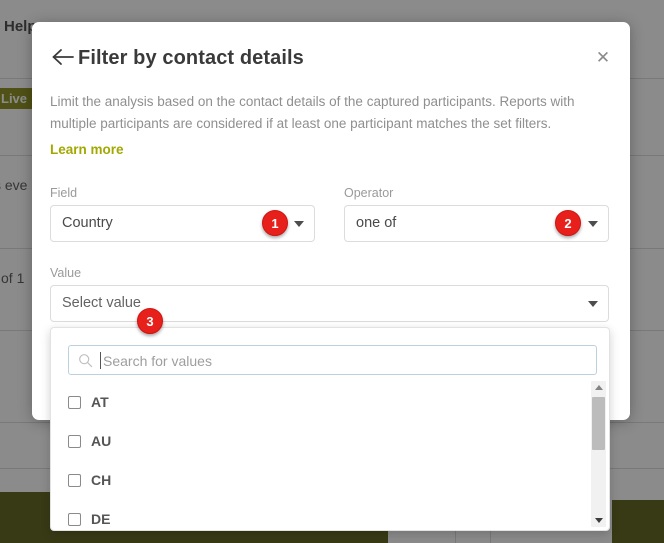  What do you see at coordinates (369, 193) in the screenshot?
I see `field-label-operator: Operator` at bounding box center [369, 193].